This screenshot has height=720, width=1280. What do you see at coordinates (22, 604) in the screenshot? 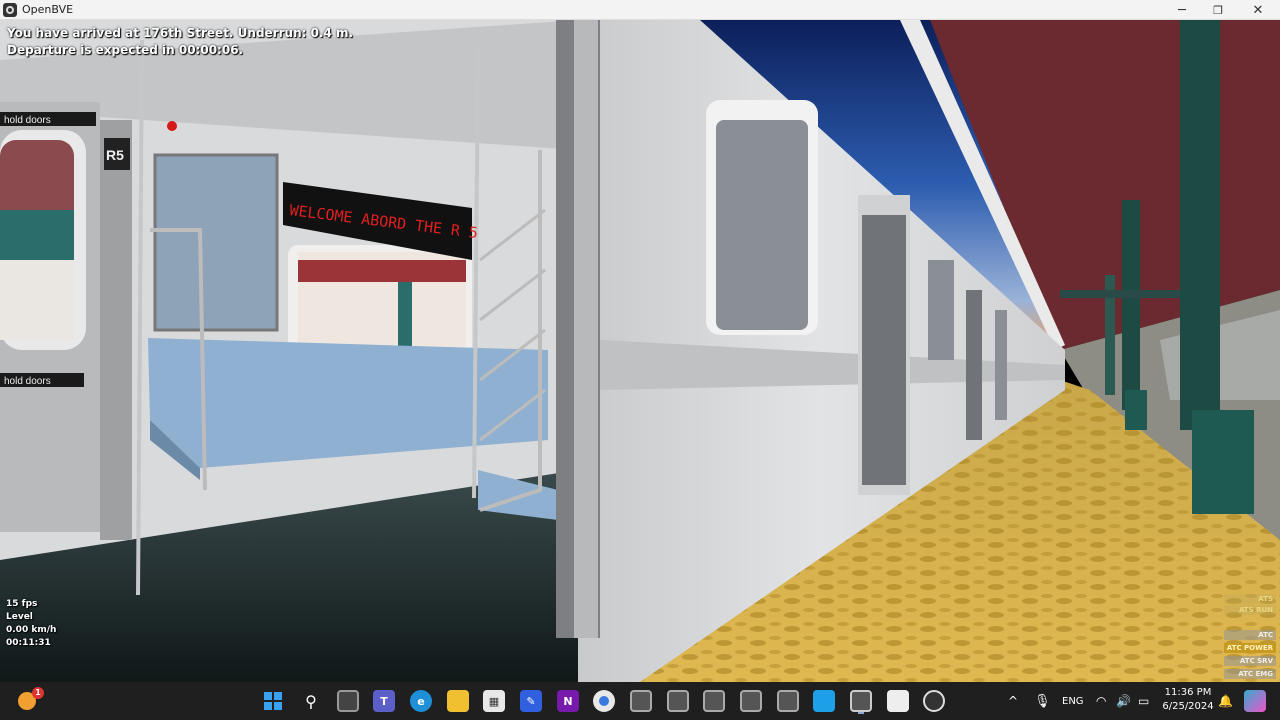
I see `fps-readout: 15 fps` at bounding box center [22, 604].